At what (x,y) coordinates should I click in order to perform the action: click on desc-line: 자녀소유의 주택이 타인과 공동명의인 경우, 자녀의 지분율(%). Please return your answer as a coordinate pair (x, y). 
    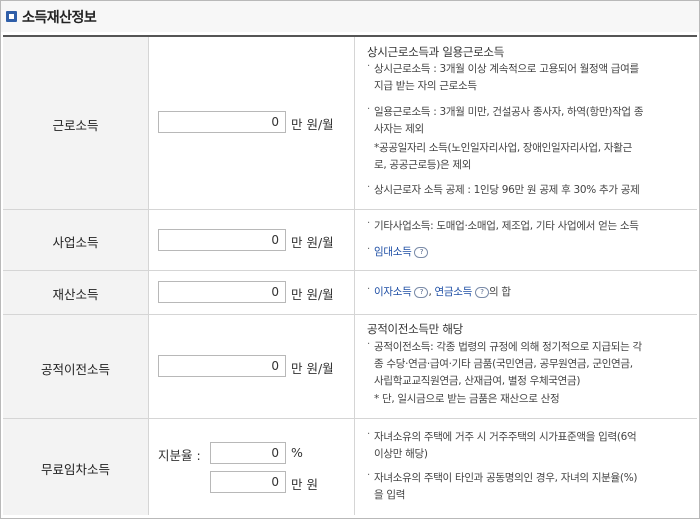
    Looking at the image, I should click on (506, 478).